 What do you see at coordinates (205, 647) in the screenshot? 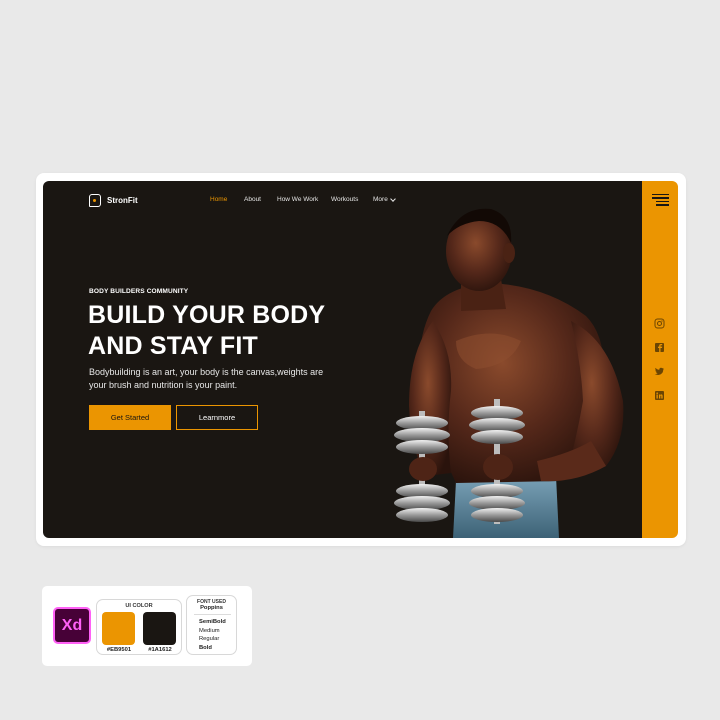
I see `font-weight-bold: Bold` at bounding box center [205, 647].